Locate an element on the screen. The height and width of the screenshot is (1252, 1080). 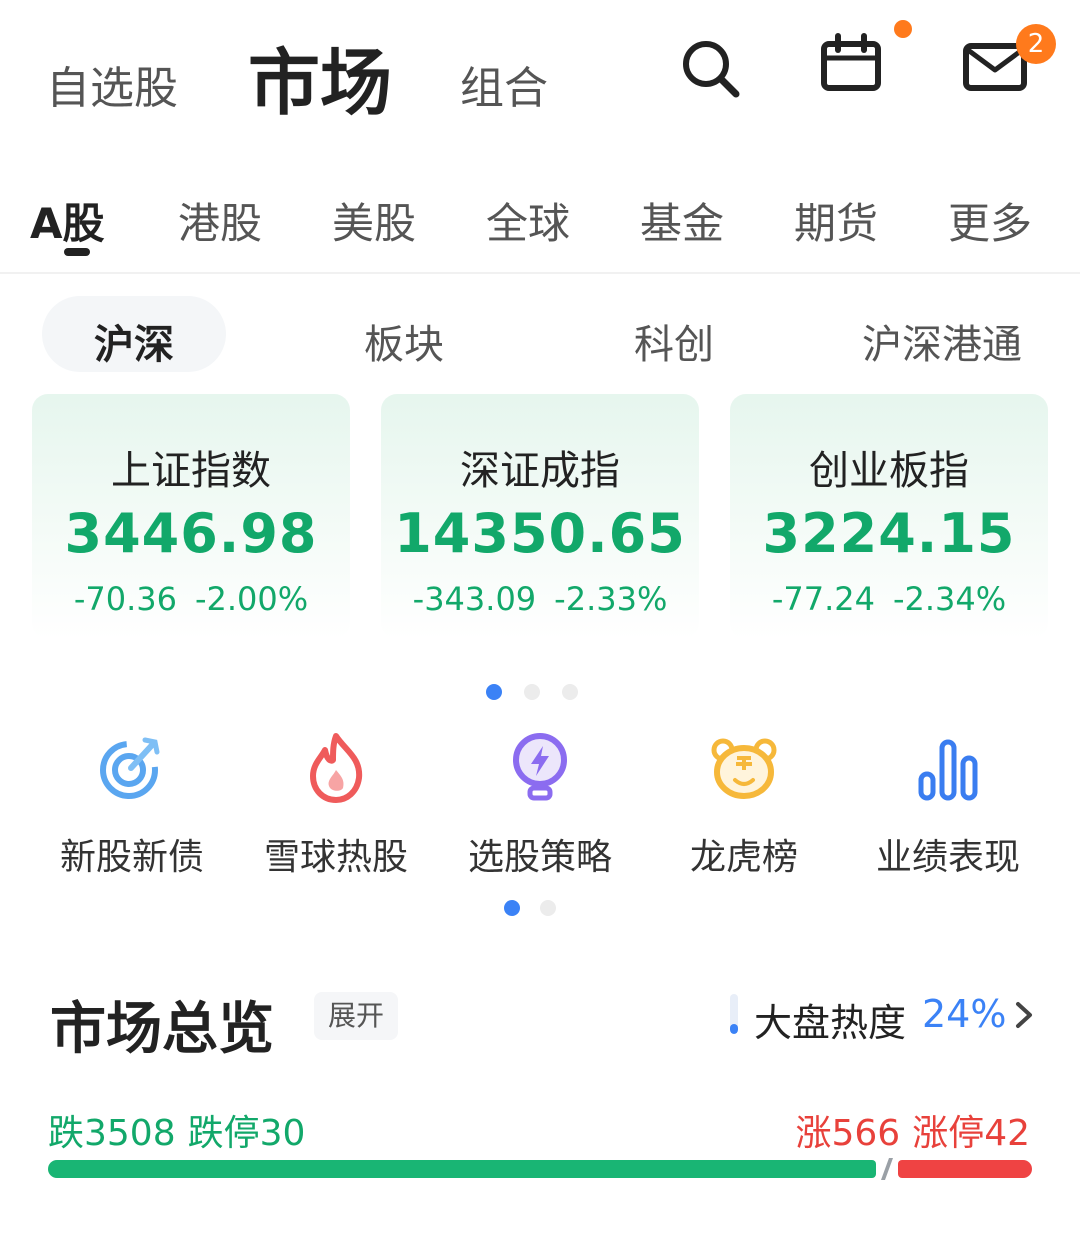
index-value: 3446.98 is located at coordinates (191, 533).